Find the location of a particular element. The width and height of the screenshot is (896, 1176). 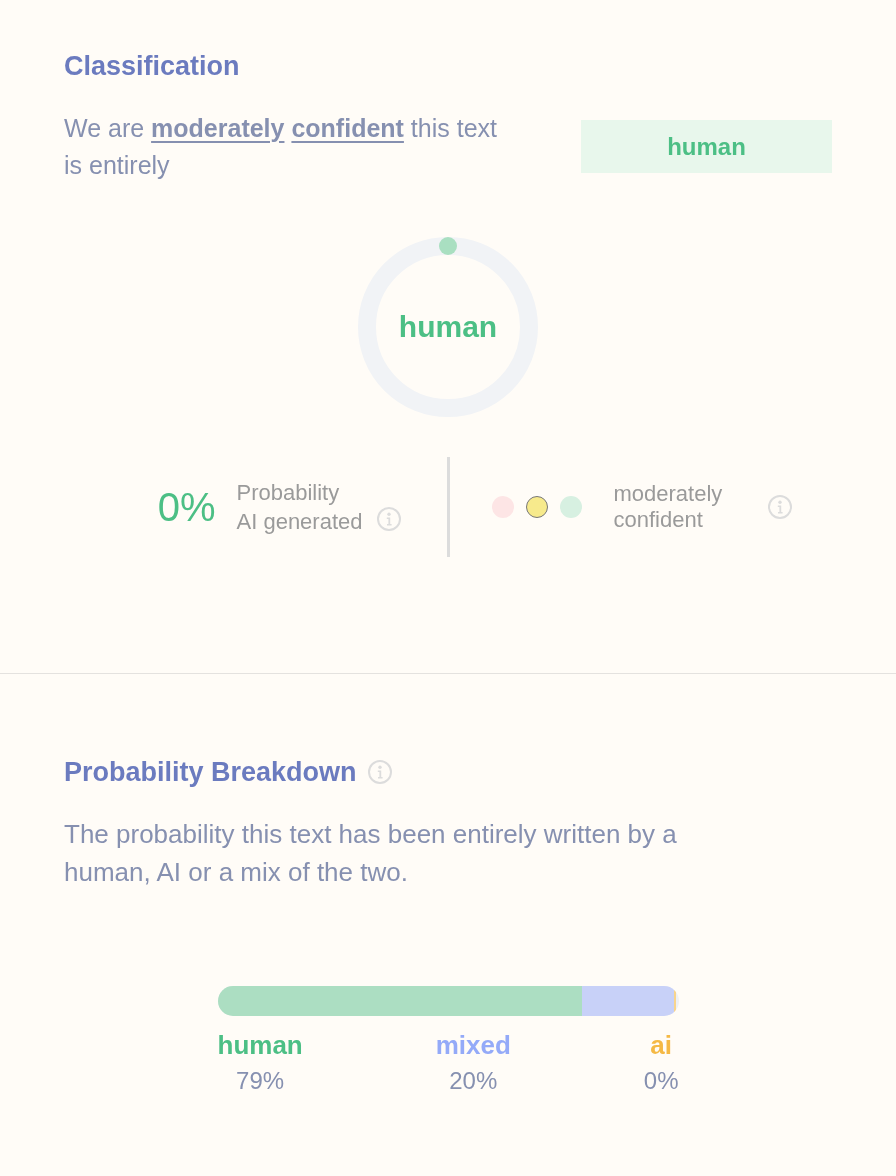

gauge-marker-icon is located at coordinates (448, 246).